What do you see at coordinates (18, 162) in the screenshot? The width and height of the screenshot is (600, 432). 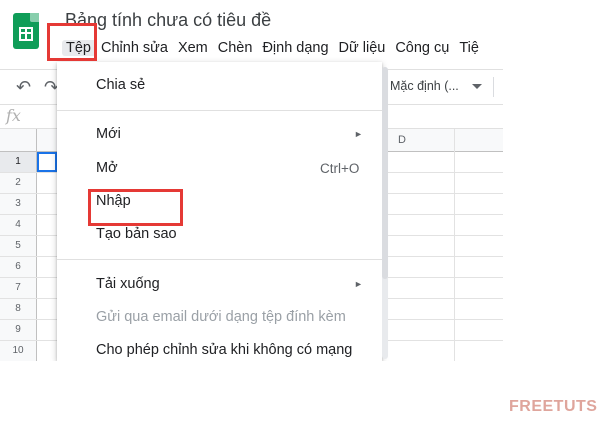 I see `row-header: 1` at bounding box center [18, 162].